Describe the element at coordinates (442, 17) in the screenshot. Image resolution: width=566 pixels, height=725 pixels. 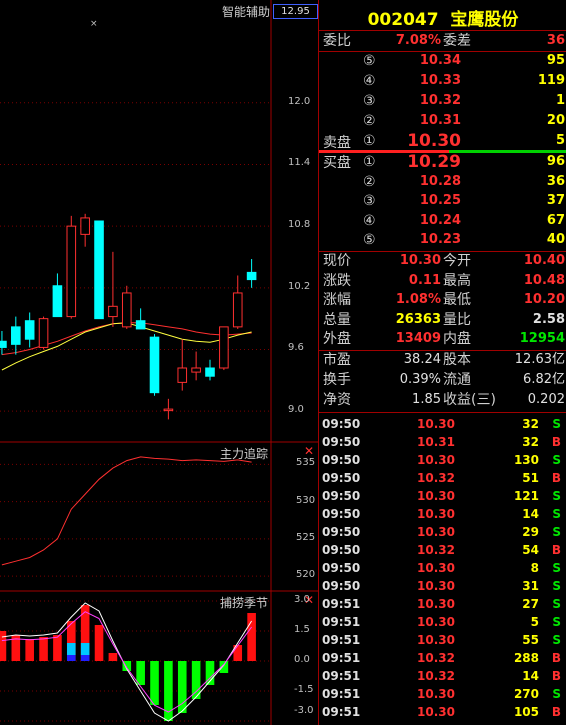
I see `stock-title: 002047 宝鹰股份` at that location.